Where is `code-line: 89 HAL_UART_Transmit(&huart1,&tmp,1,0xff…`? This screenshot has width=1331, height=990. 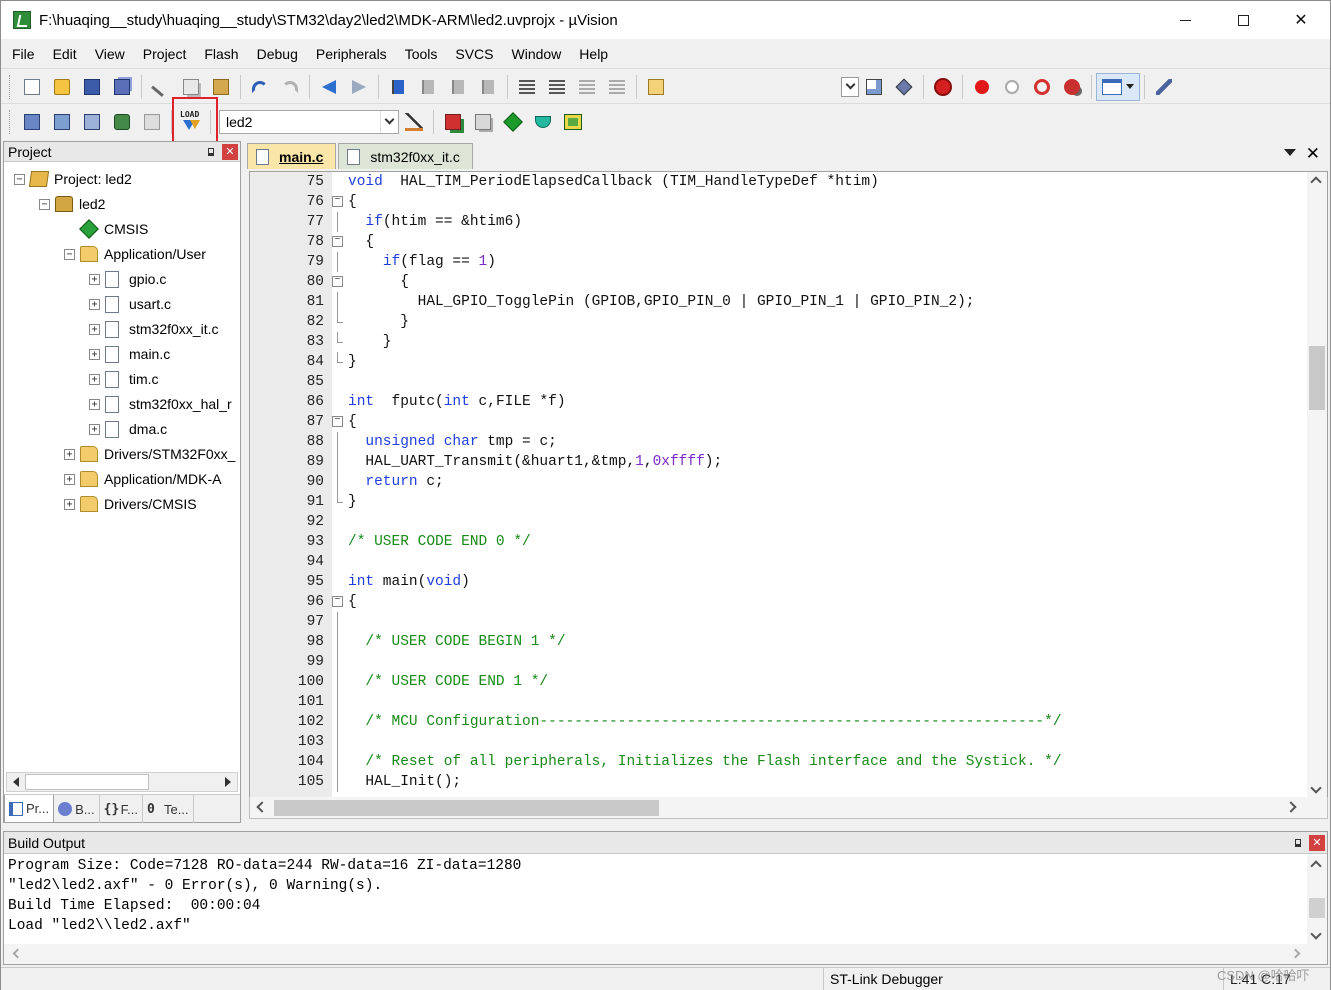
code-line: 89 HAL_UART_Transmit(&huart1,&tmp,1,0xff… is located at coordinates (778, 462).